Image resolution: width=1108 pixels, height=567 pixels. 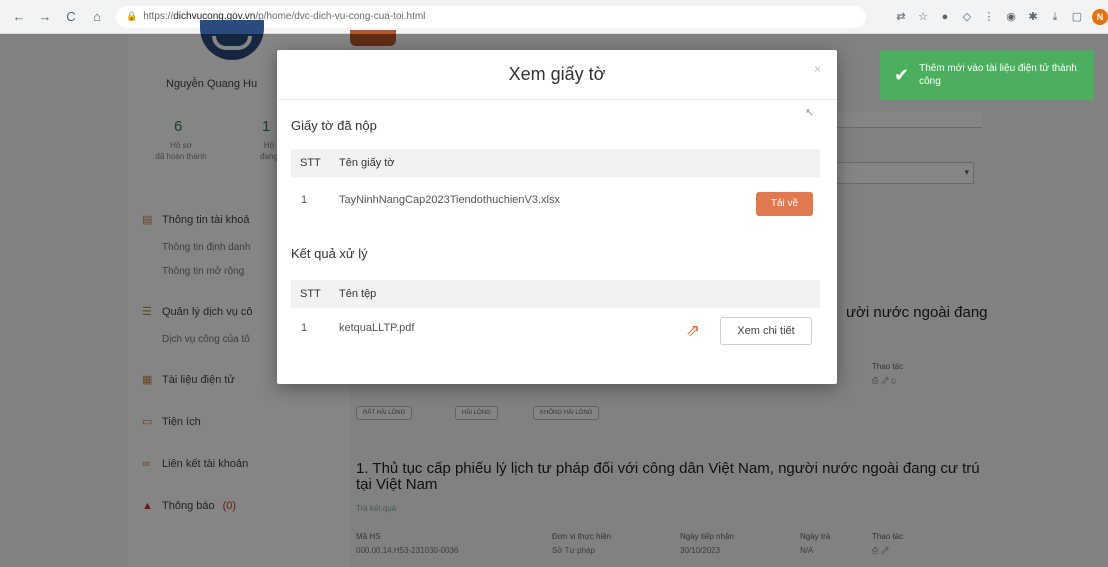 I want to click on results-section-title: Kết quả xử lý, so click(x=329, y=253).